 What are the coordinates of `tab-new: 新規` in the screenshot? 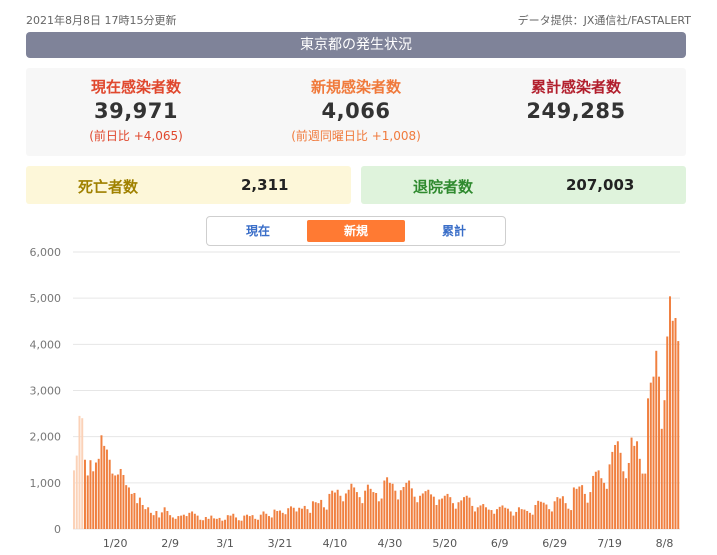 It's located at (356, 231).